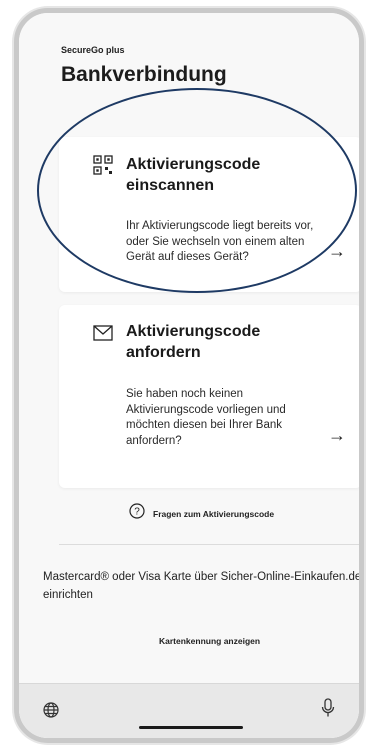 This screenshot has height=751, width=378. Describe the element at coordinates (191, 727) in the screenshot. I see `home-indicator` at that location.